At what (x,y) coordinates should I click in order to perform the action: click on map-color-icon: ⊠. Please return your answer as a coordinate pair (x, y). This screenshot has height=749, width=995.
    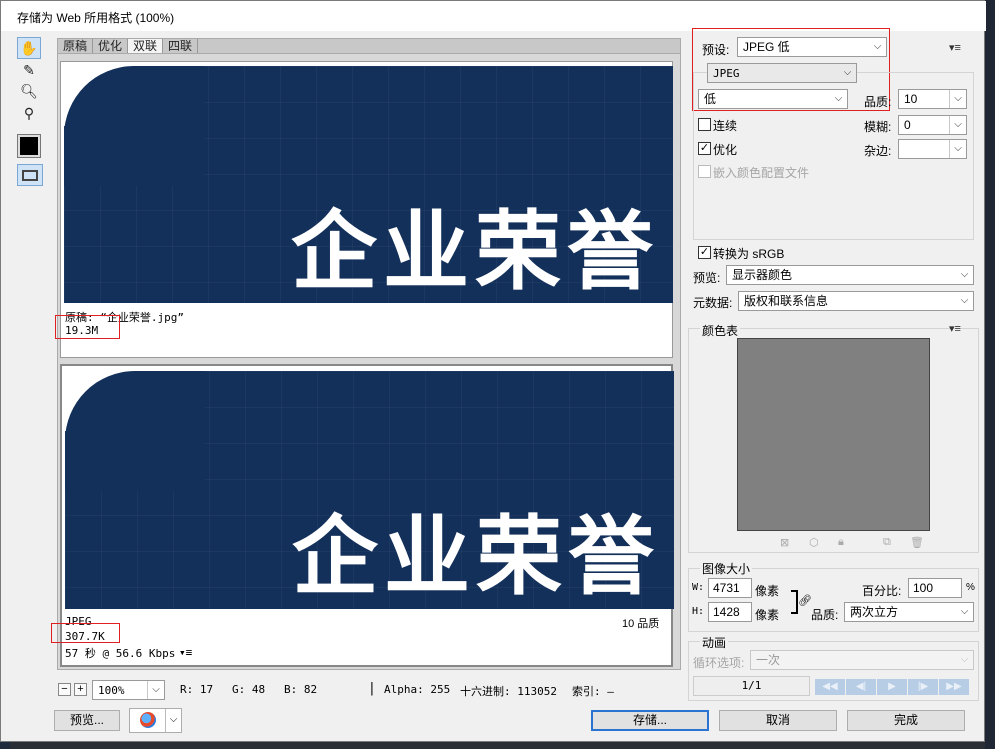
    Looking at the image, I should click on (784, 542).